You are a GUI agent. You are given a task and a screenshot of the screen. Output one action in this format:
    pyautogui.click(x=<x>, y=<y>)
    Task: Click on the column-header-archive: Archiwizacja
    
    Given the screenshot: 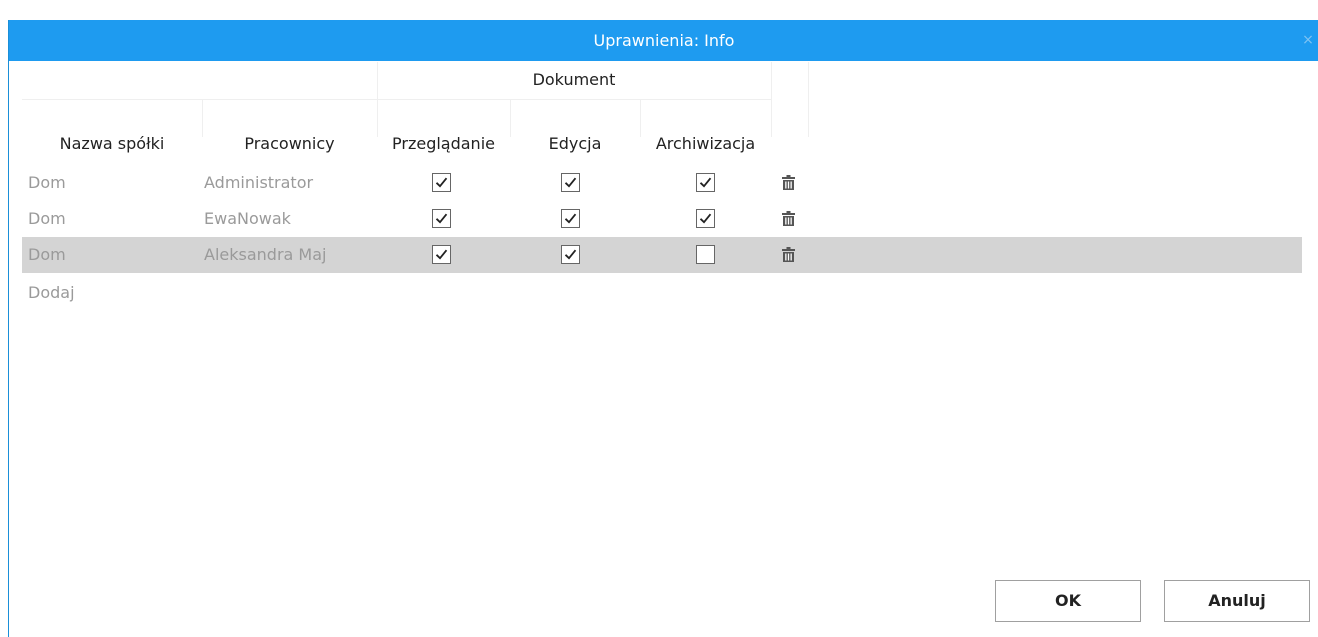 What is the action you would take?
    pyautogui.click(x=705, y=143)
    